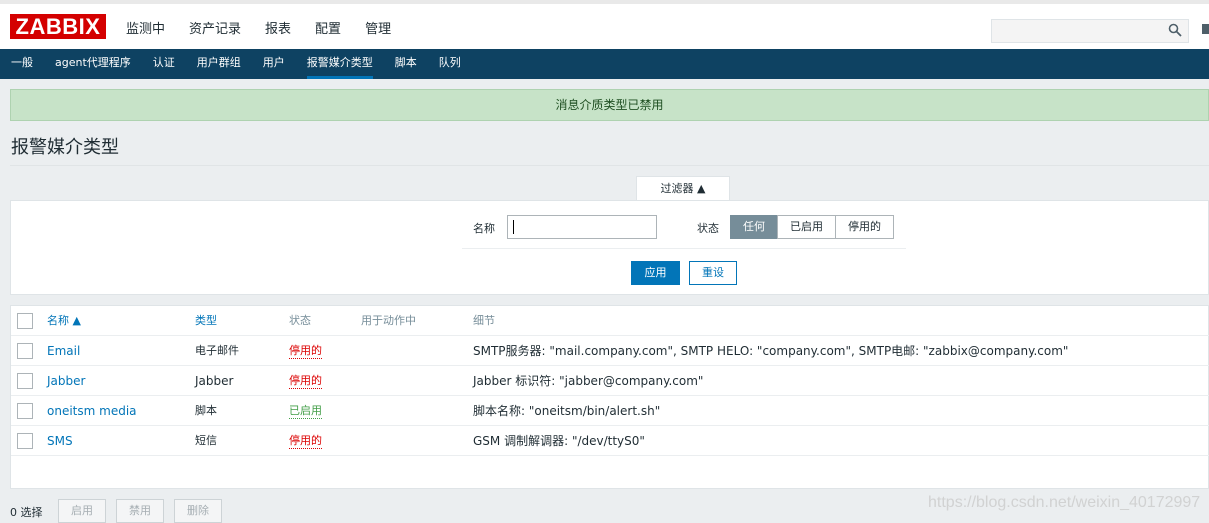  I want to click on status-toggle-enabled: 已启用, so click(305, 411).